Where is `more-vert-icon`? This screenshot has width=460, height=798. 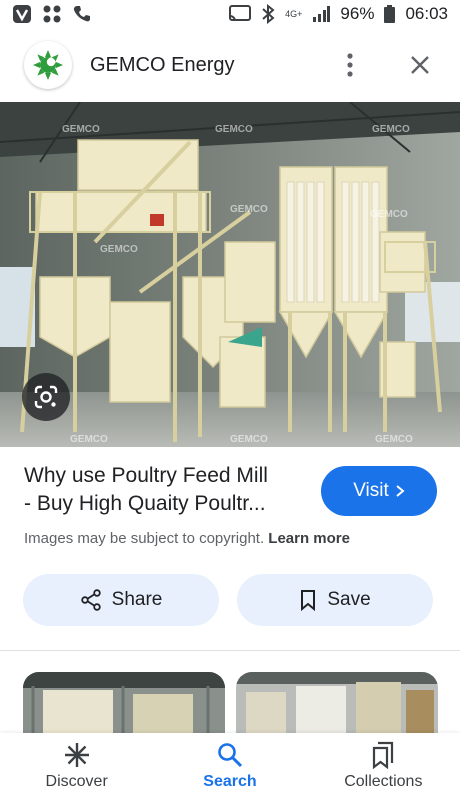 more-vert-icon is located at coordinates (350, 65).